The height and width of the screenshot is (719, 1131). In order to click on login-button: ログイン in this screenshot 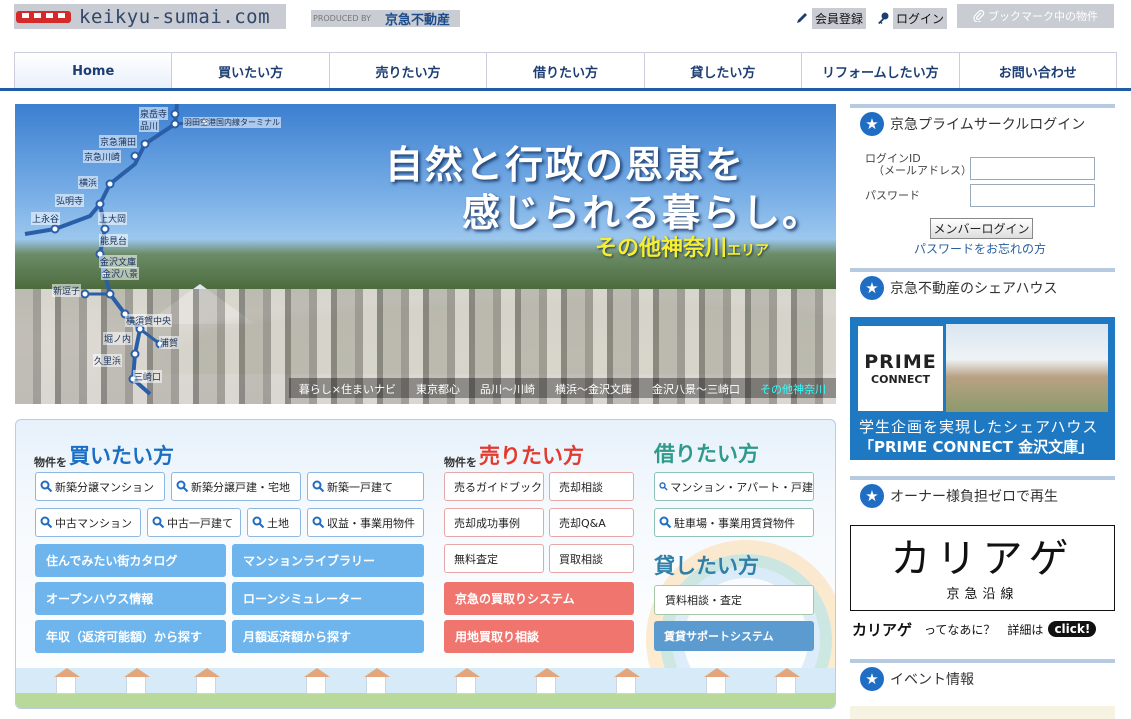, I will do `click(912, 18)`.